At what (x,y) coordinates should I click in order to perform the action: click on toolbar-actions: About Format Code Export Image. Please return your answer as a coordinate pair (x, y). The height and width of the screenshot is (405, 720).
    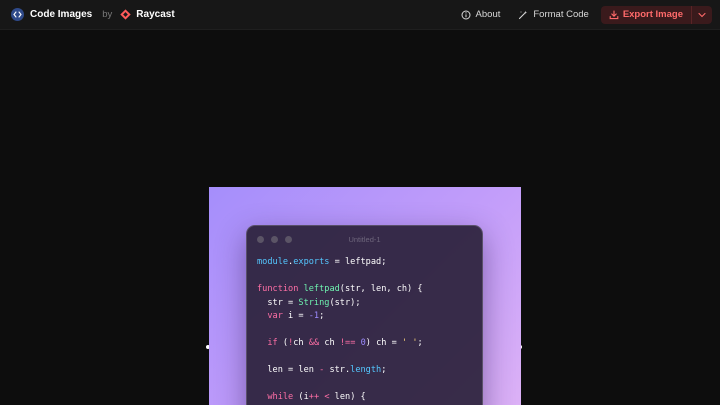
    Looking at the image, I should click on (577, 14).